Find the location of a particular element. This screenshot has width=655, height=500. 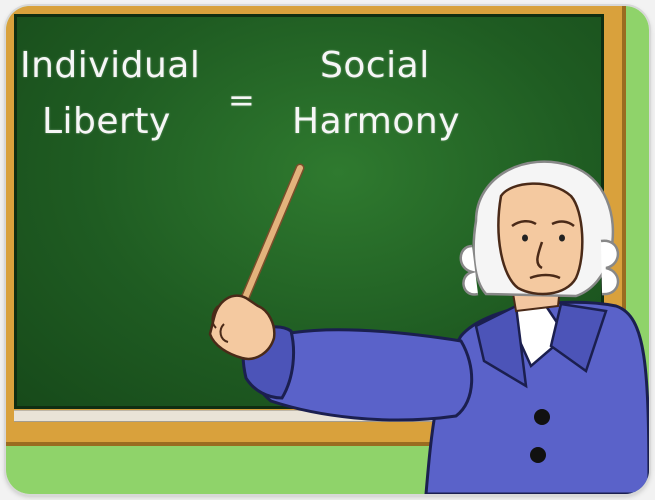

right-eye is located at coordinates (562, 238).